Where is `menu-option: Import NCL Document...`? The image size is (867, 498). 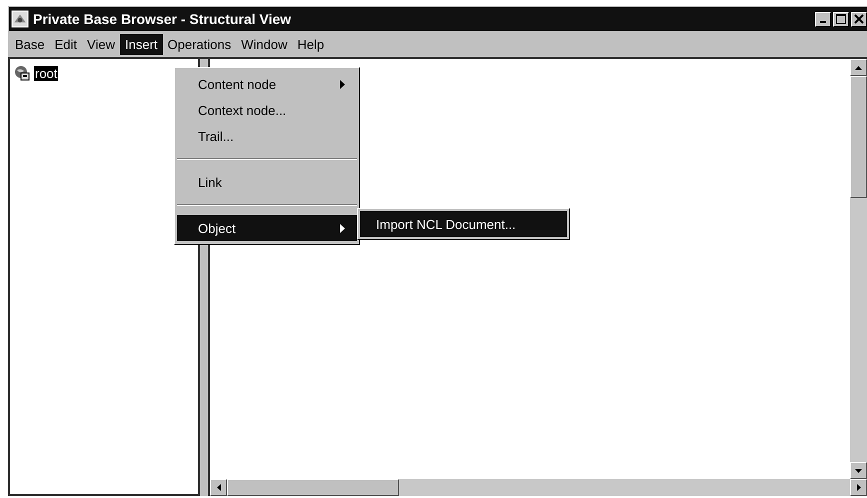
menu-option: Import NCL Document... is located at coordinates (463, 224).